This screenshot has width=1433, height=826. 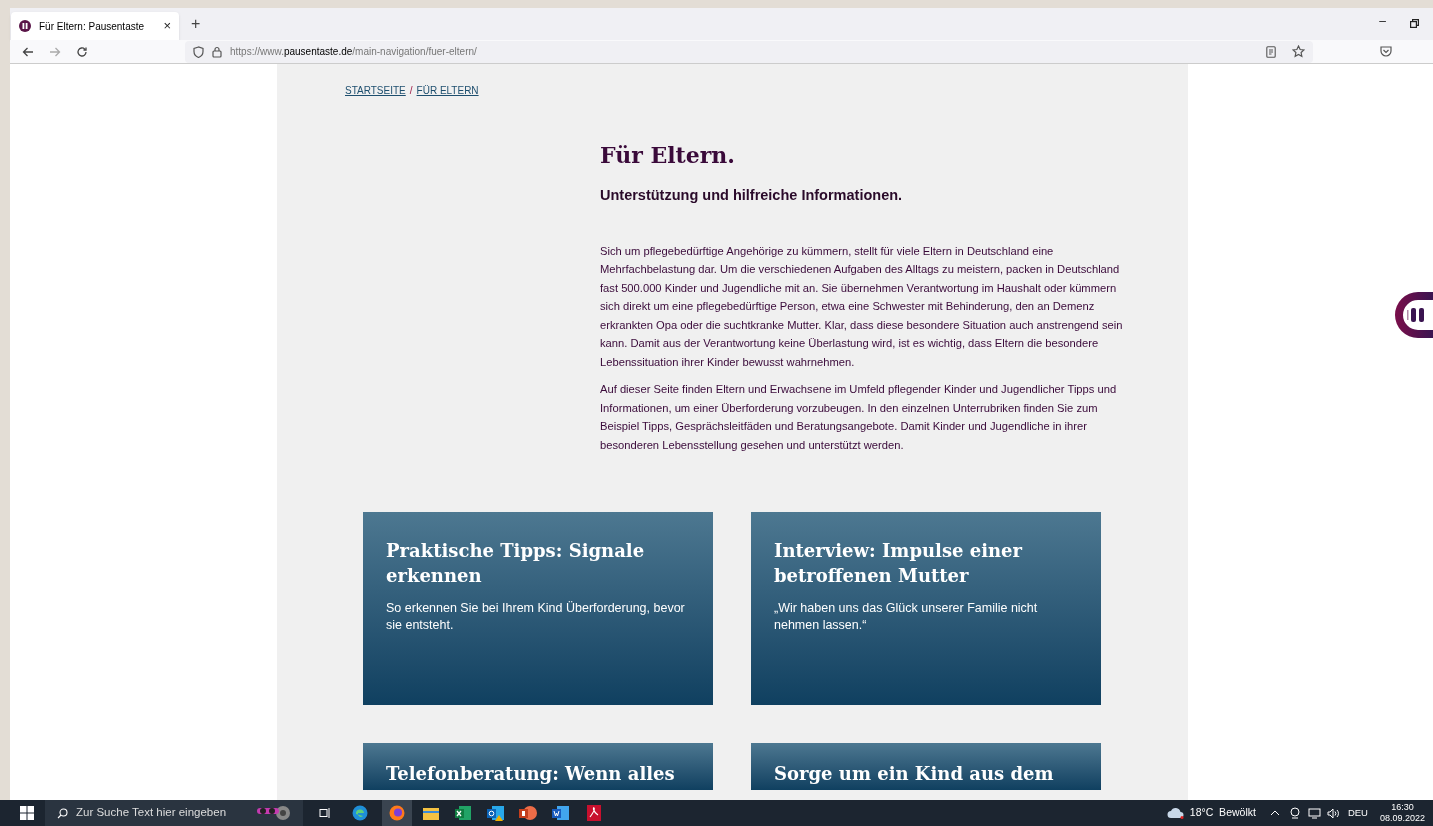 What do you see at coordinates (217, 51) in the screenshot?
I see `lock-icon` at bounding box center [217, 51].